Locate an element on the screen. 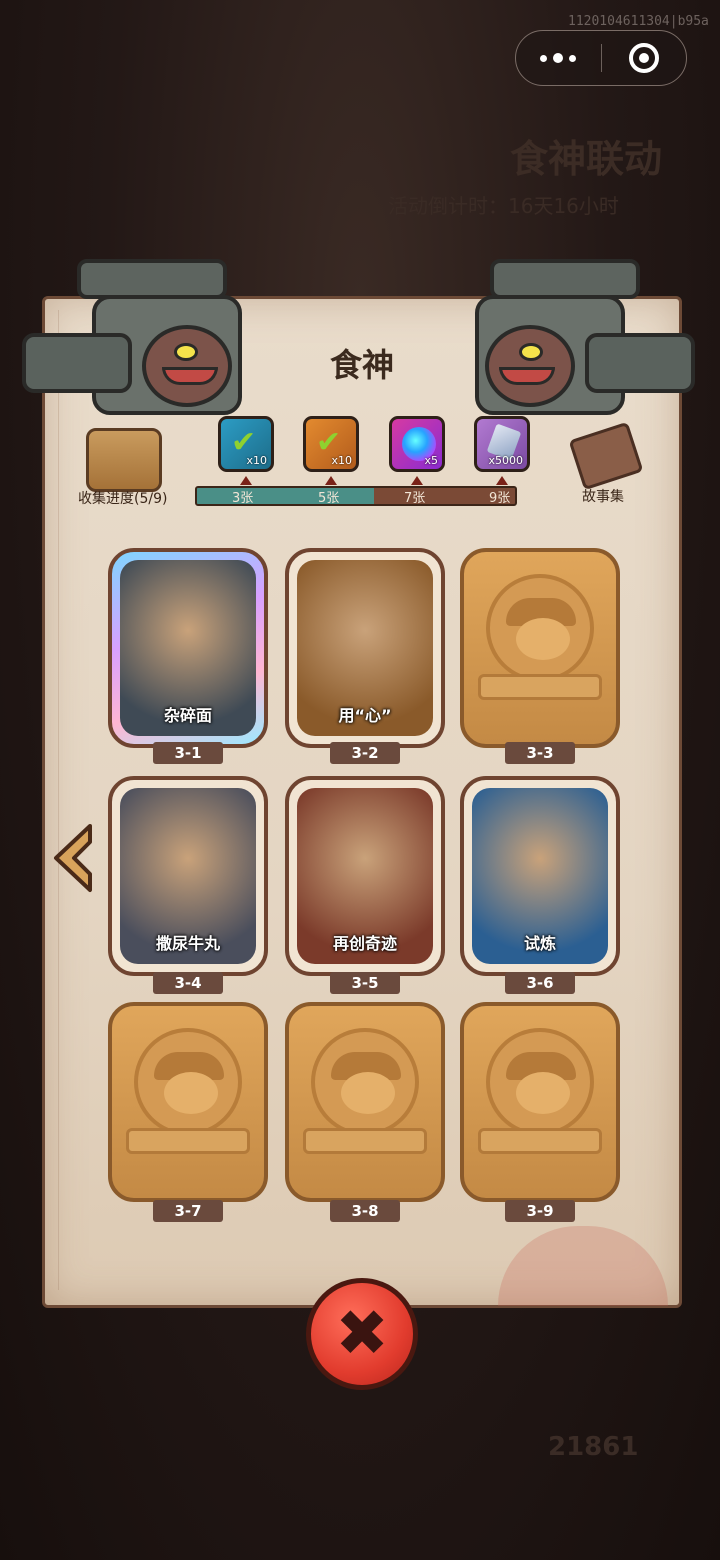 The image size is (720, 1560). milestone-label: 9张 is located at coordinates (500, 498).